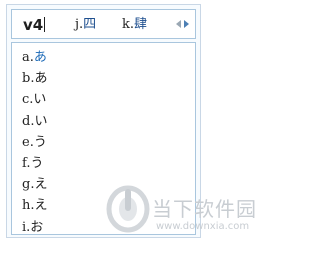  What do you see at coordinates (28, 57) in the screenshot?
I see `list-item-key: a.` at bounding box center [28, 57].